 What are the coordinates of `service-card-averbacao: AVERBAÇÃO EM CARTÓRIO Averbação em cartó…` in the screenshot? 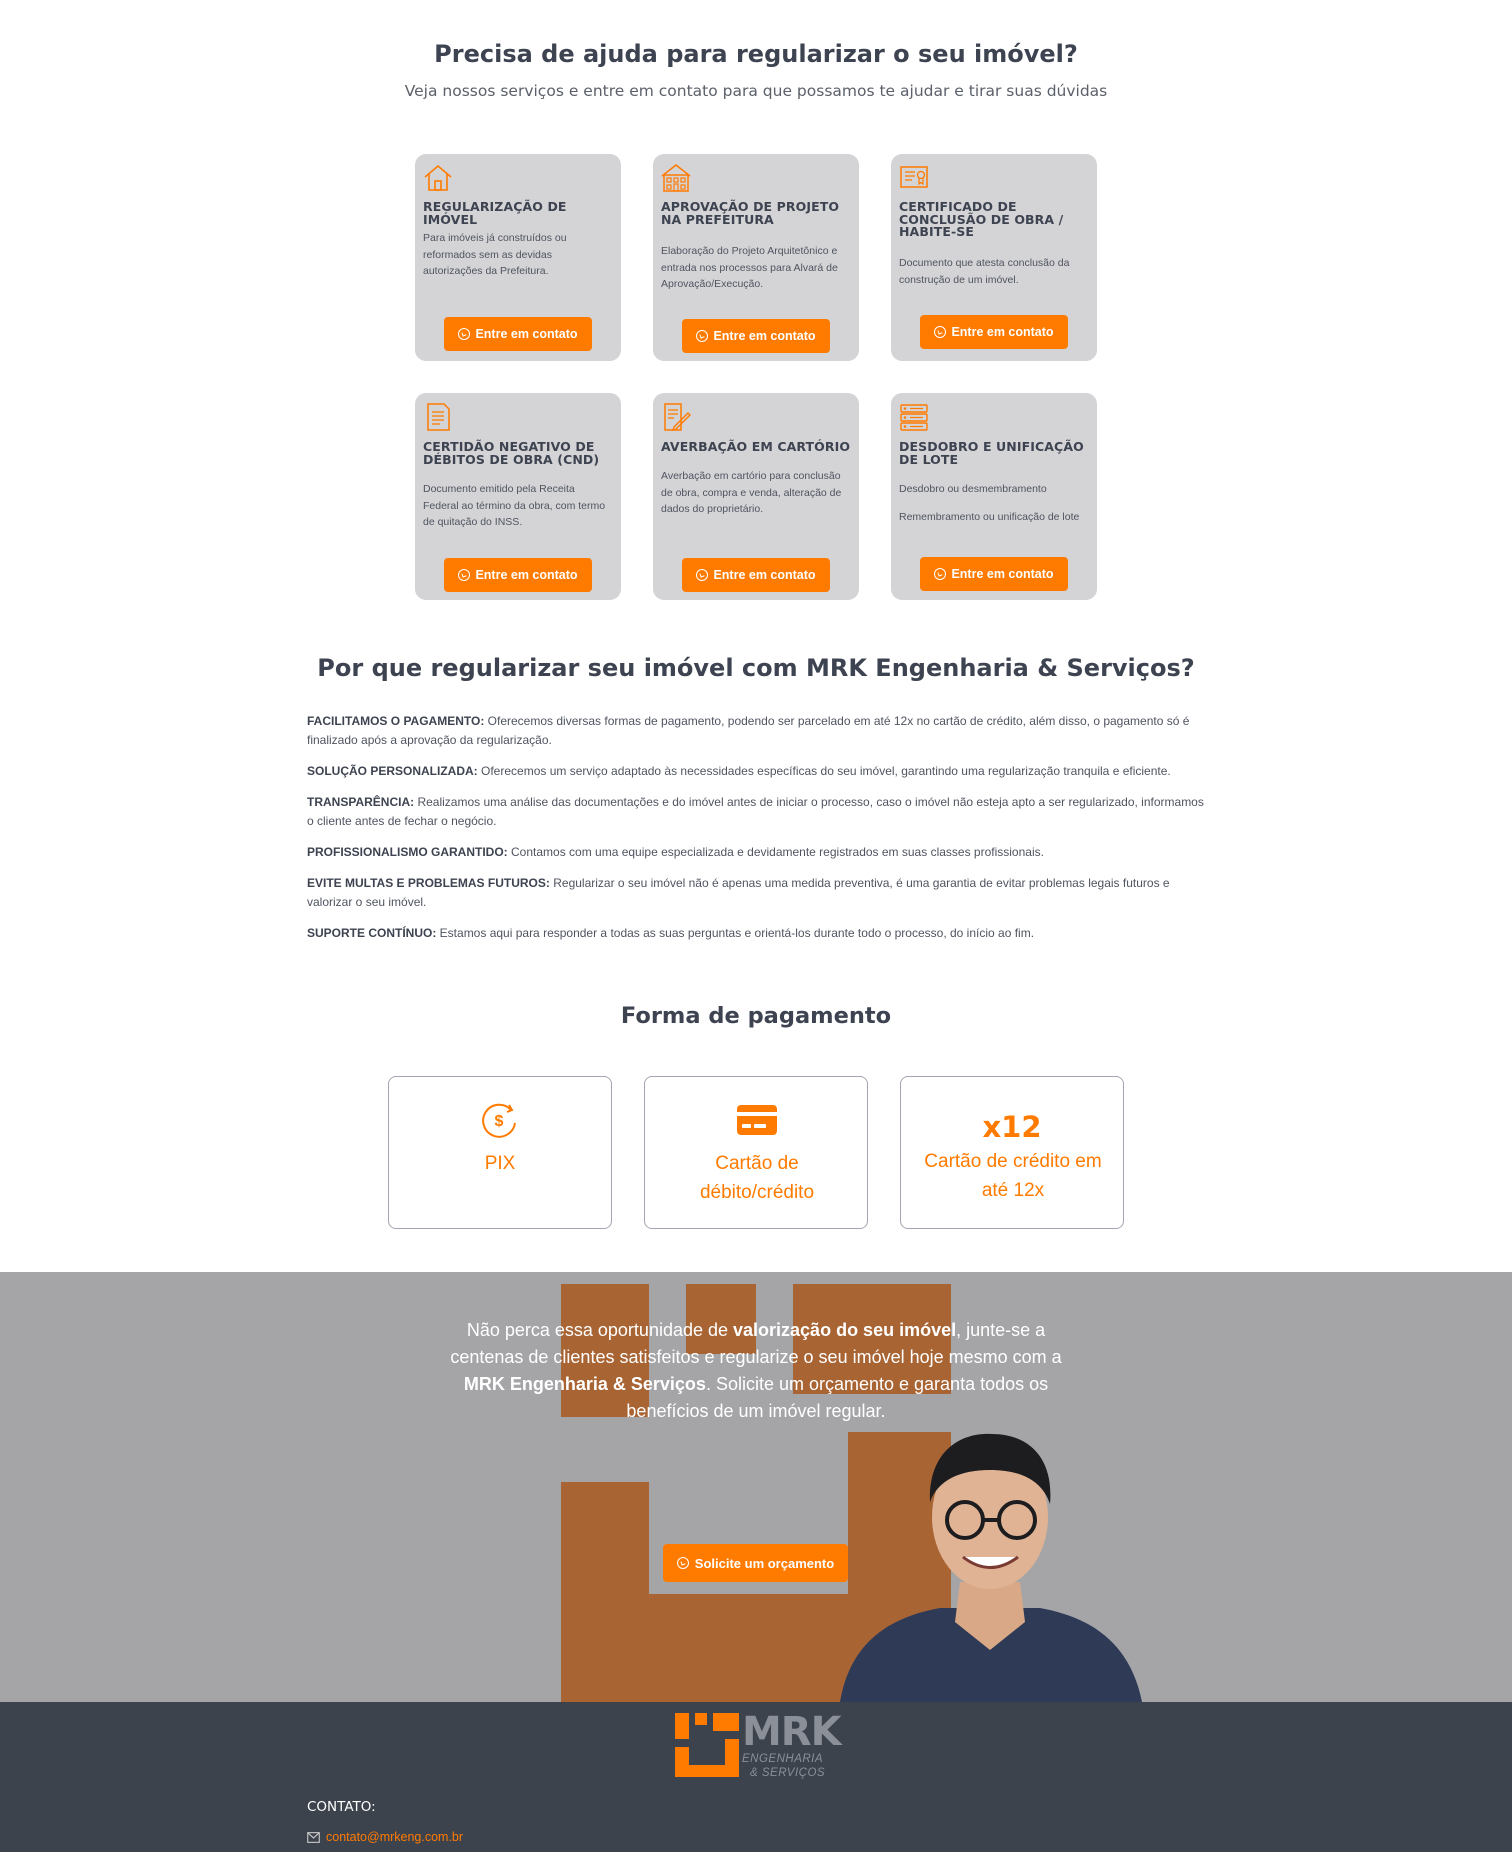 It's located at (756, 496).